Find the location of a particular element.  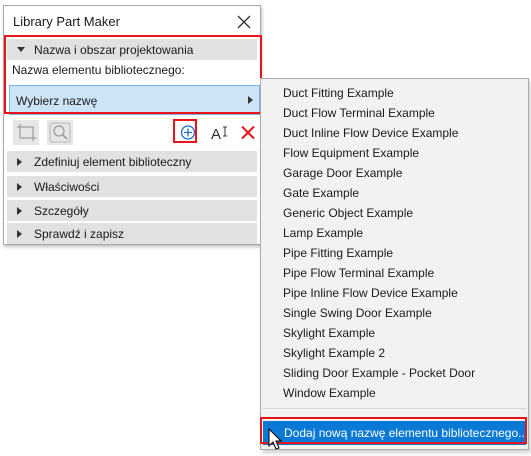

menu-item: Duct Fitting Example is located at coordinates (338, 93).